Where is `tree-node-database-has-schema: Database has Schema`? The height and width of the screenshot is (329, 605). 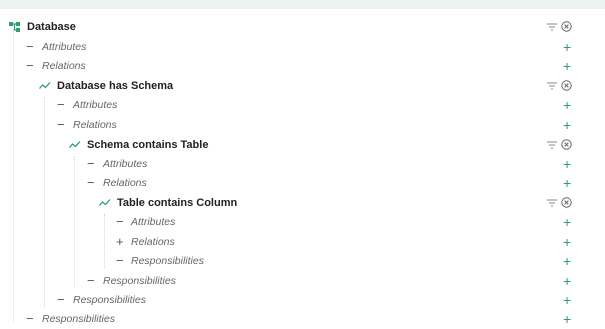 tree-node-database-has-schema: Database has Schema is located at coordinates (302, 86).